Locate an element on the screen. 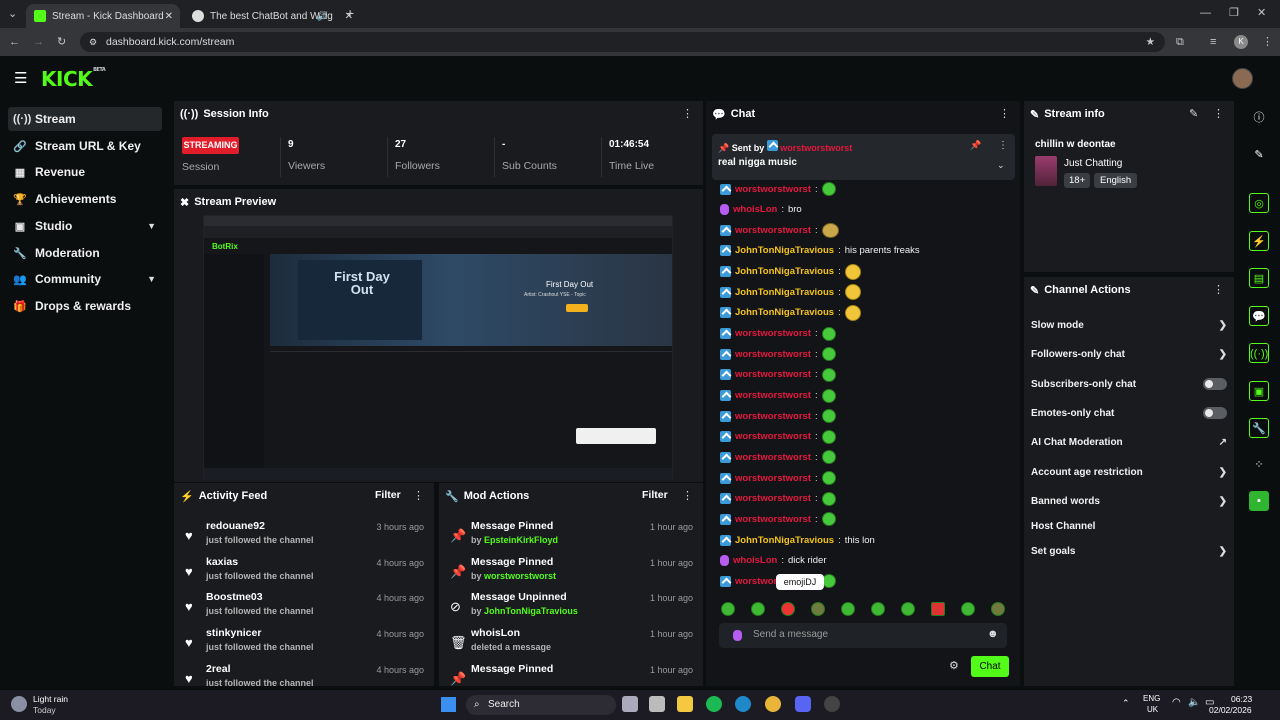  volume-icon: 🔈 is located at coordinates (1194, 702).